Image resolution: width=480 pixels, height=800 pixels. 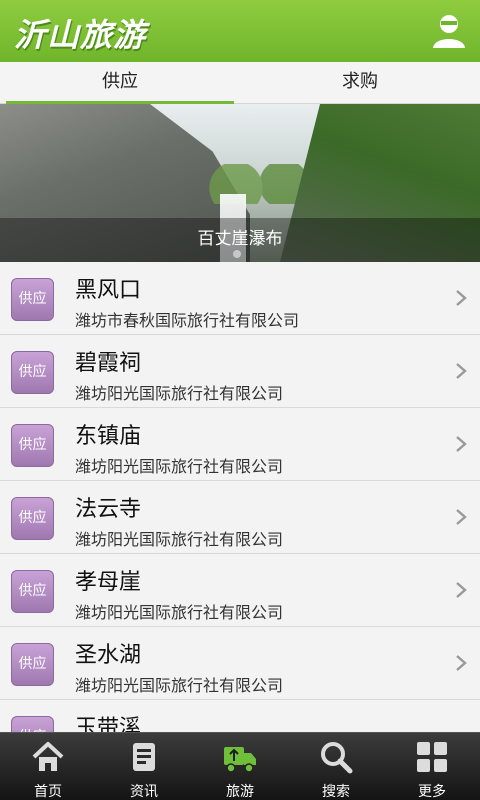 I want to click on list-item: 供应 玉带溪, so click(x=240, y=716).